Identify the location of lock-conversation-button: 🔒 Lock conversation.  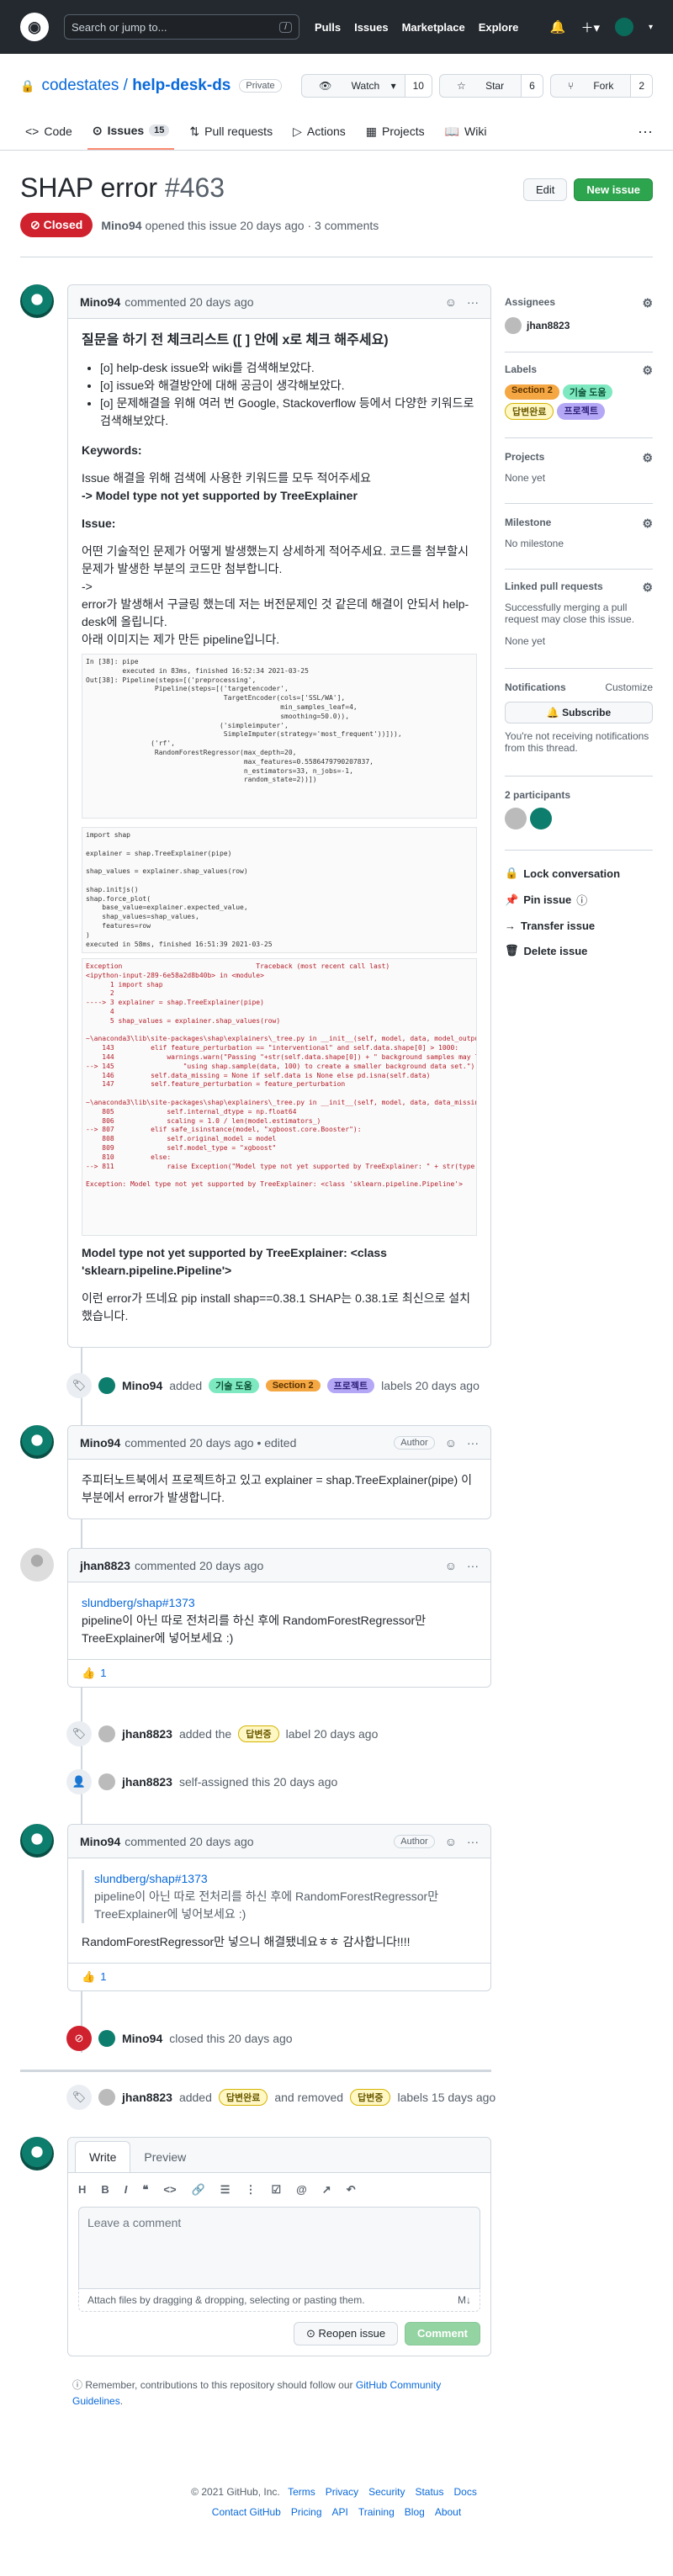
(579, 873).